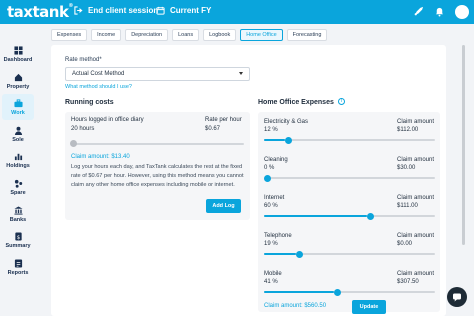  Describe the element at coordinates (100, 157) in the screenshot. I see `running-costs-claim: Claim amount: $13.40` at that location.